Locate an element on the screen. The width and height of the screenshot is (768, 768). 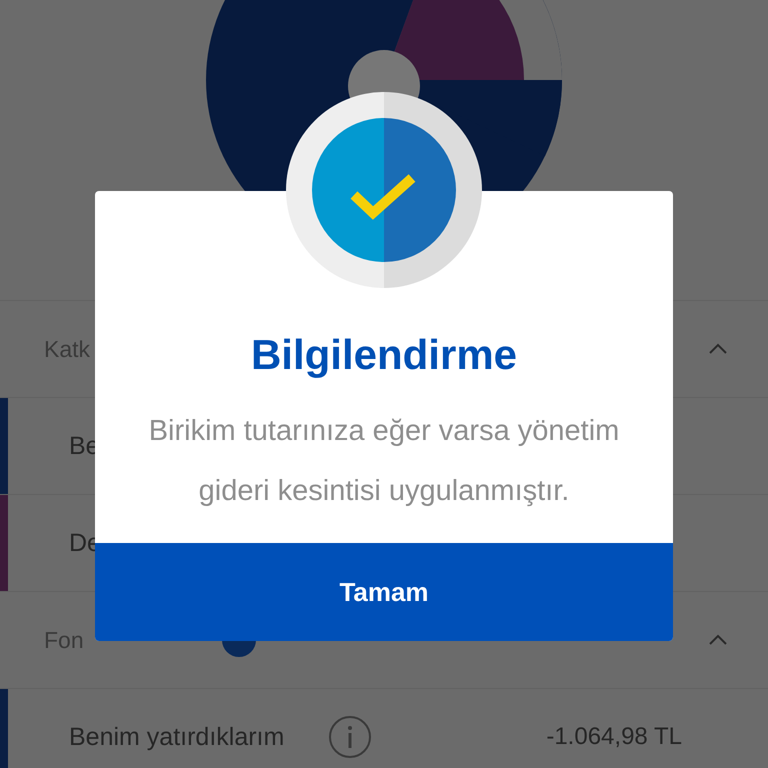
info-icon is located at coordinates (350, 737).